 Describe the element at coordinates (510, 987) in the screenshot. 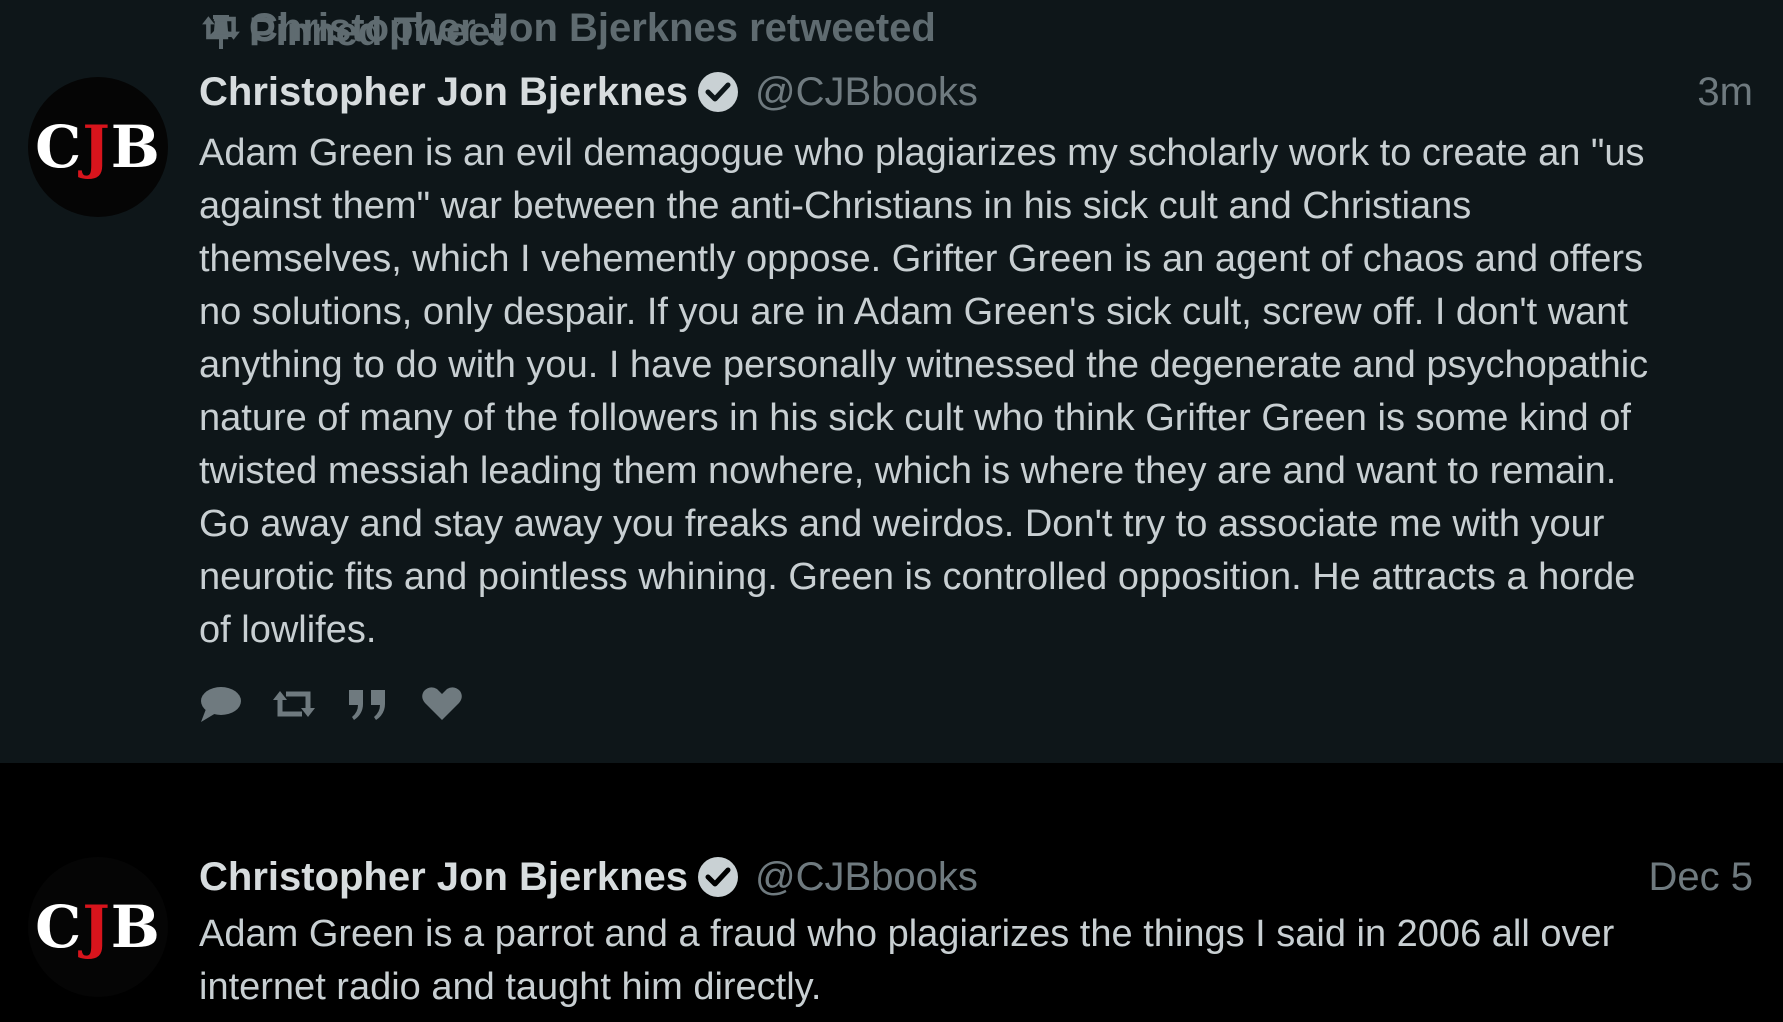

I see `tweet-text-line: internet radio and taught him directly.` at that location.